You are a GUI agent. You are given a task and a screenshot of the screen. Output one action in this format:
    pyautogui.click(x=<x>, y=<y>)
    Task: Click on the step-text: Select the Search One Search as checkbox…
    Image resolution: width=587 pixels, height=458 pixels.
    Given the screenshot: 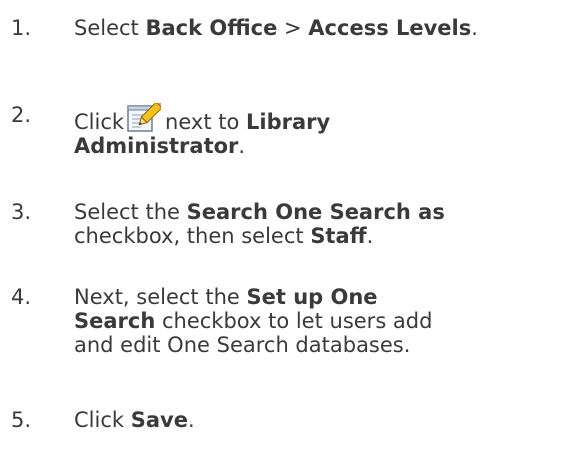 What is the action you would take?
    pyautogui.click(x=259, y=224)
    